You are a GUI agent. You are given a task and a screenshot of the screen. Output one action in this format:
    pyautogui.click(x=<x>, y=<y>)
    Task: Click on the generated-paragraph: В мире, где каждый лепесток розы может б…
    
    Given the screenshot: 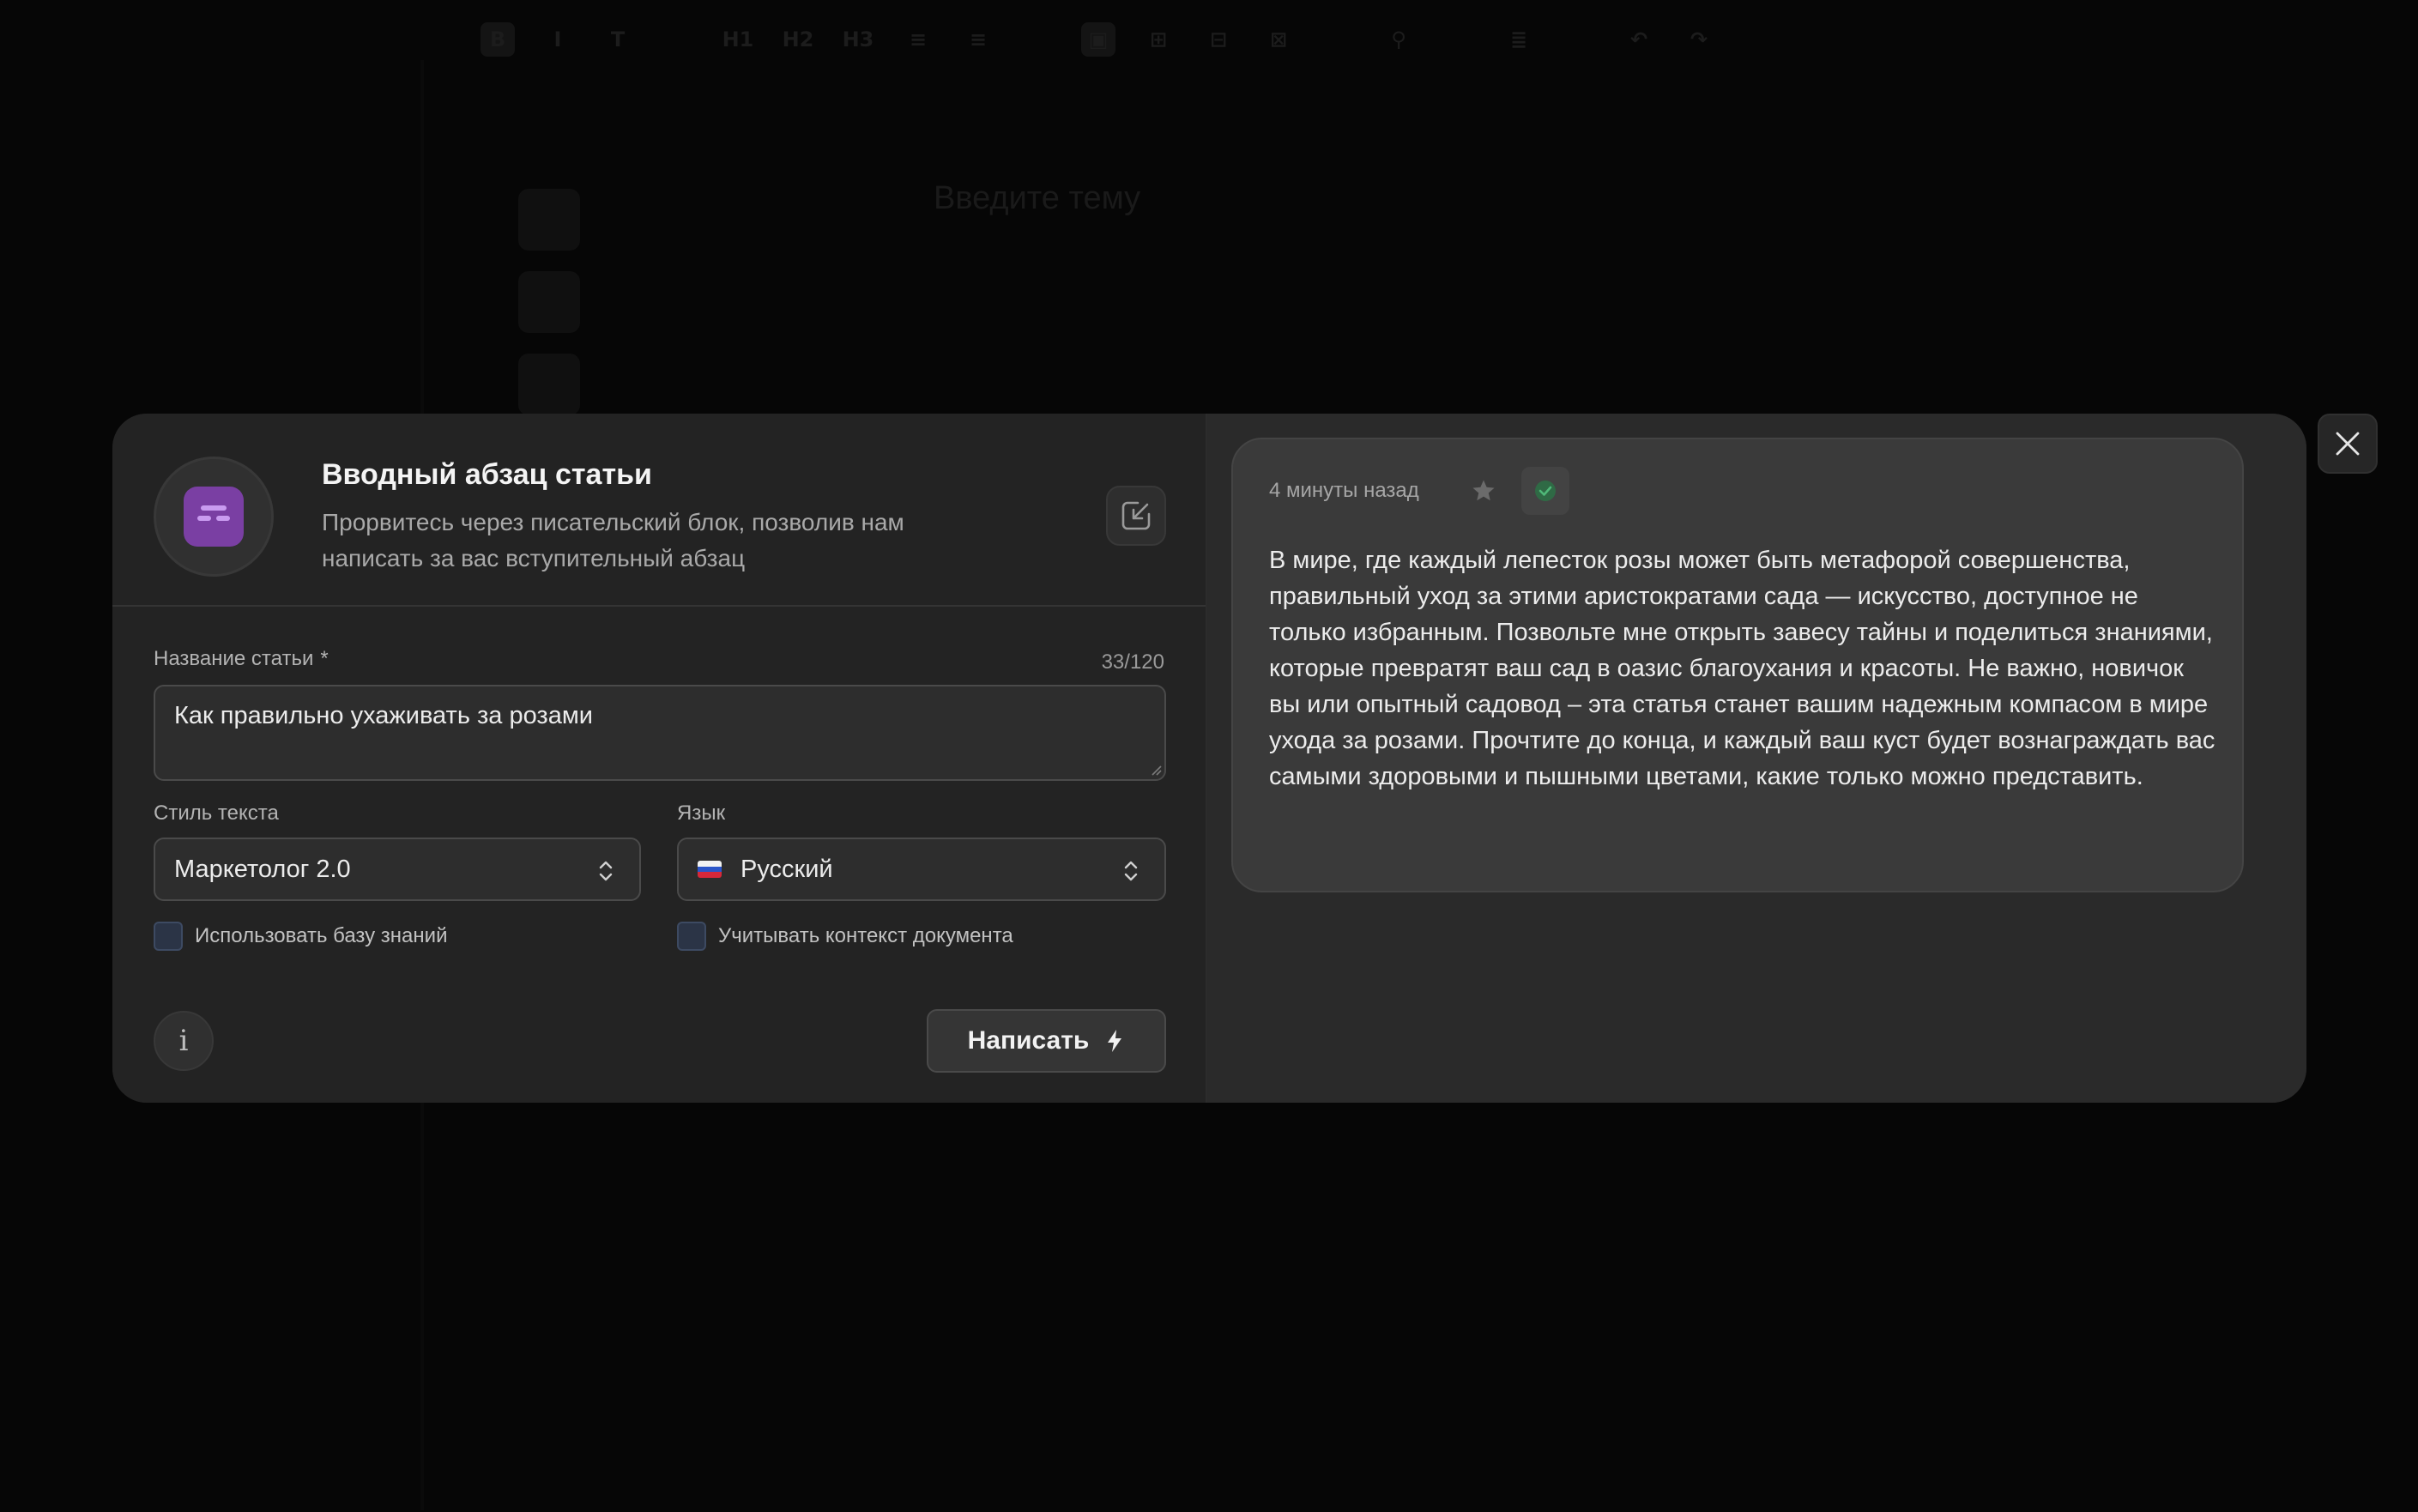 What is the action you would take?
    pyautogui.click(x=1745, y=668)
    